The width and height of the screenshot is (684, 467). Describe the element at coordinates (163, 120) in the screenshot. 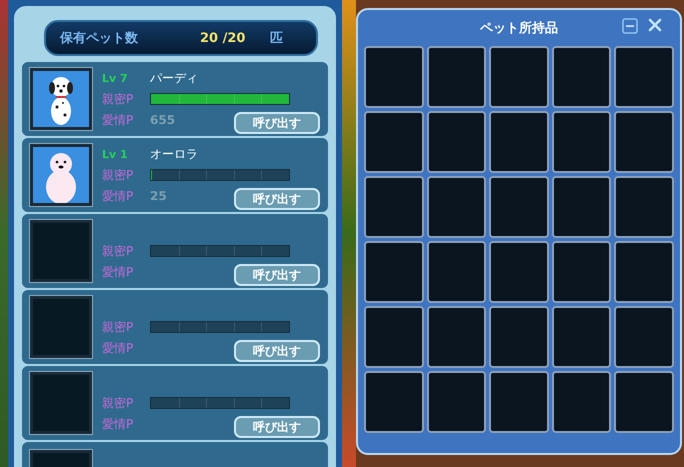

I see `affection-value: 655` at that location.